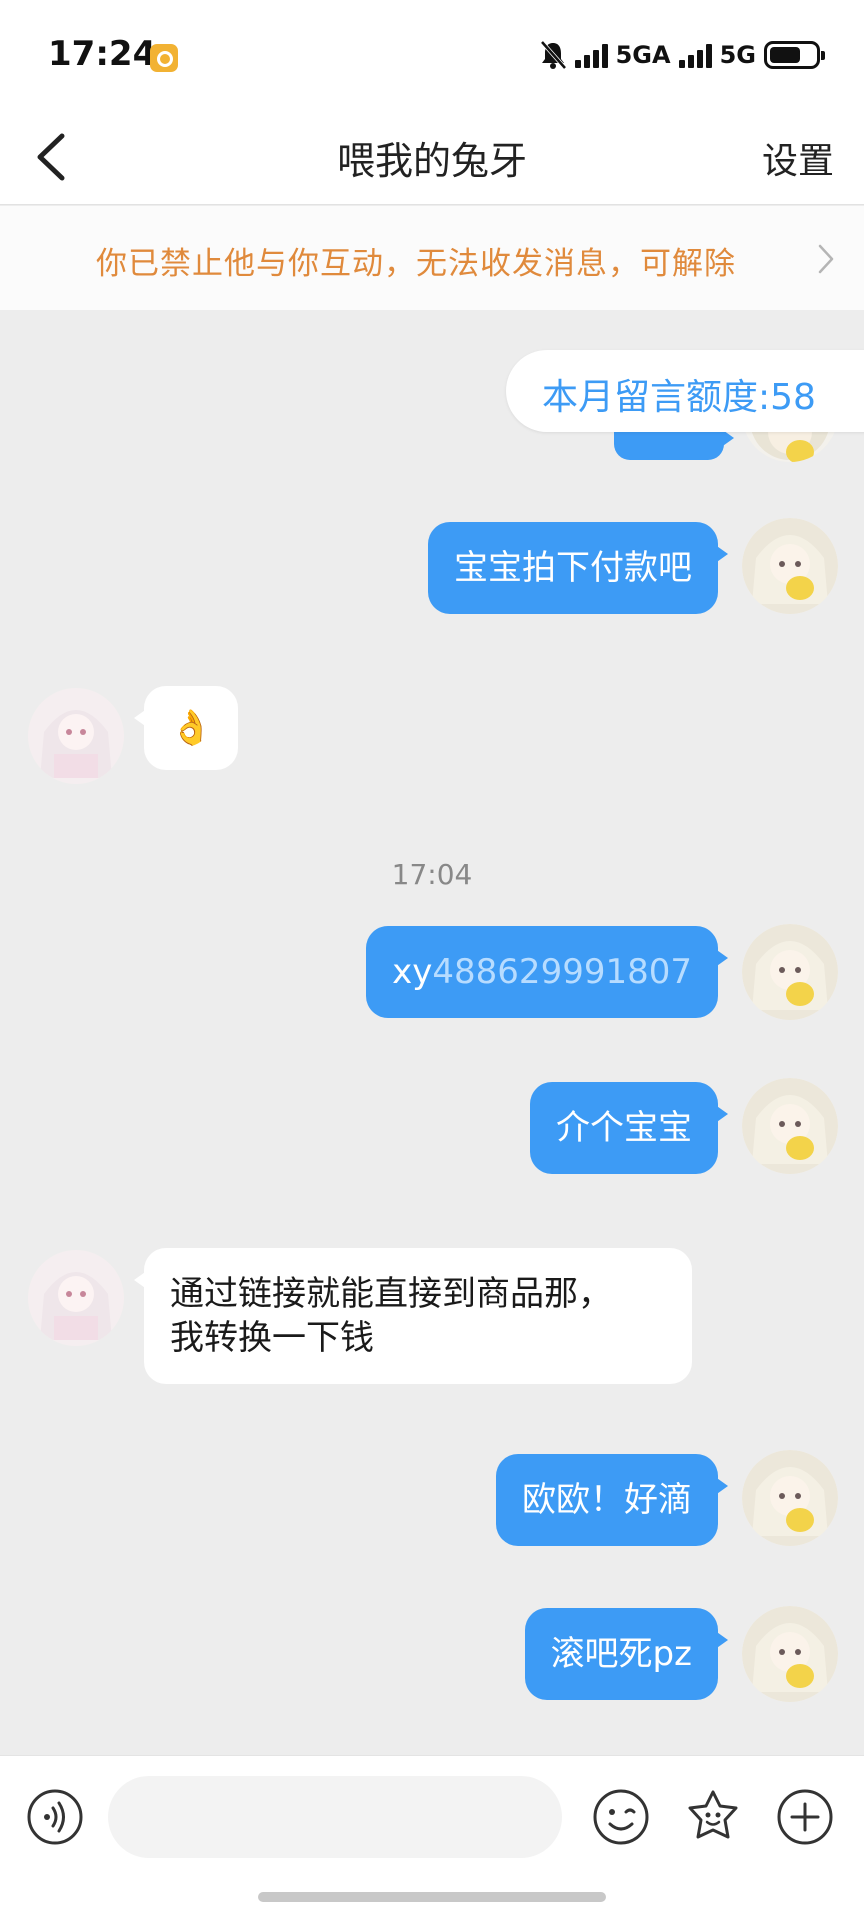 The image size is (864, 1920). What do you see at coordinates (432, 874) in the screenshot?
I see `message-timestamp: 17:04` at bounding box center [432, 874].